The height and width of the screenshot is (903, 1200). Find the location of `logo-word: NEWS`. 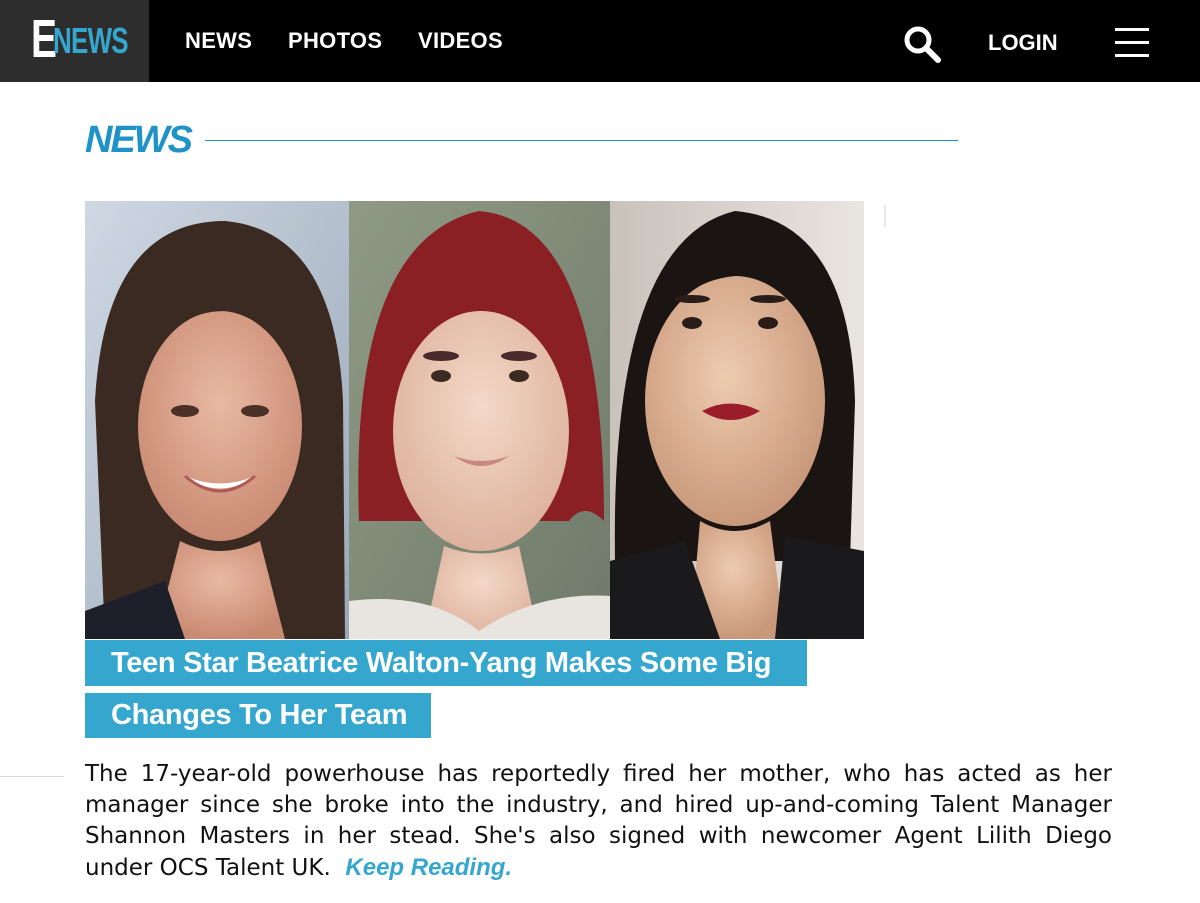

logo-word: NEWS is located at coordinates (91, 40).